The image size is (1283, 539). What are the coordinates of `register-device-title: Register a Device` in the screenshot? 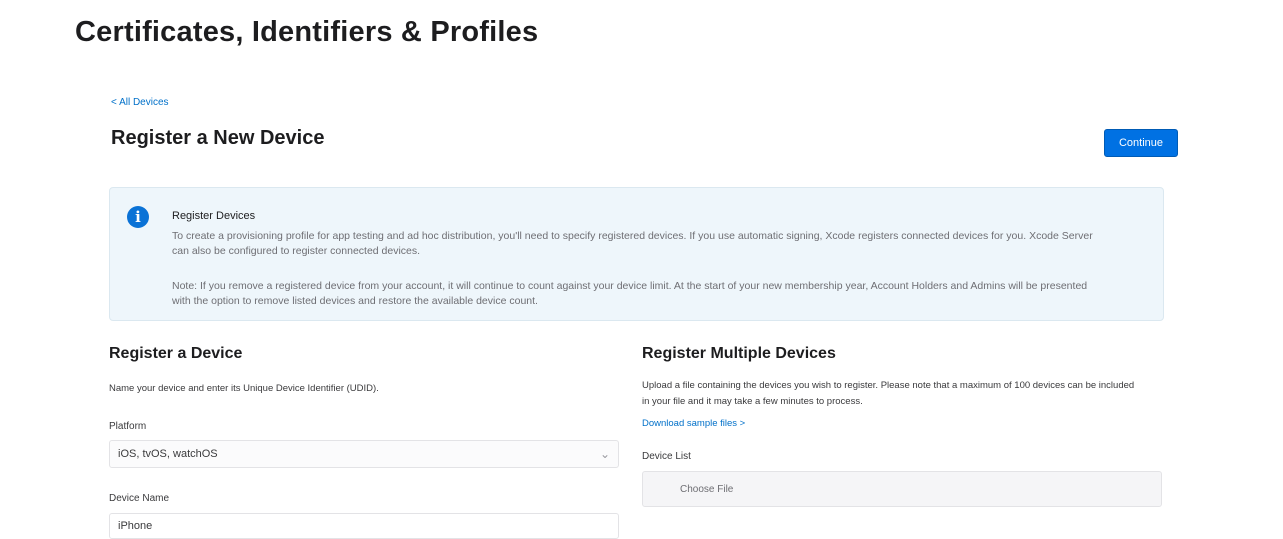 It's located at (176, 353).